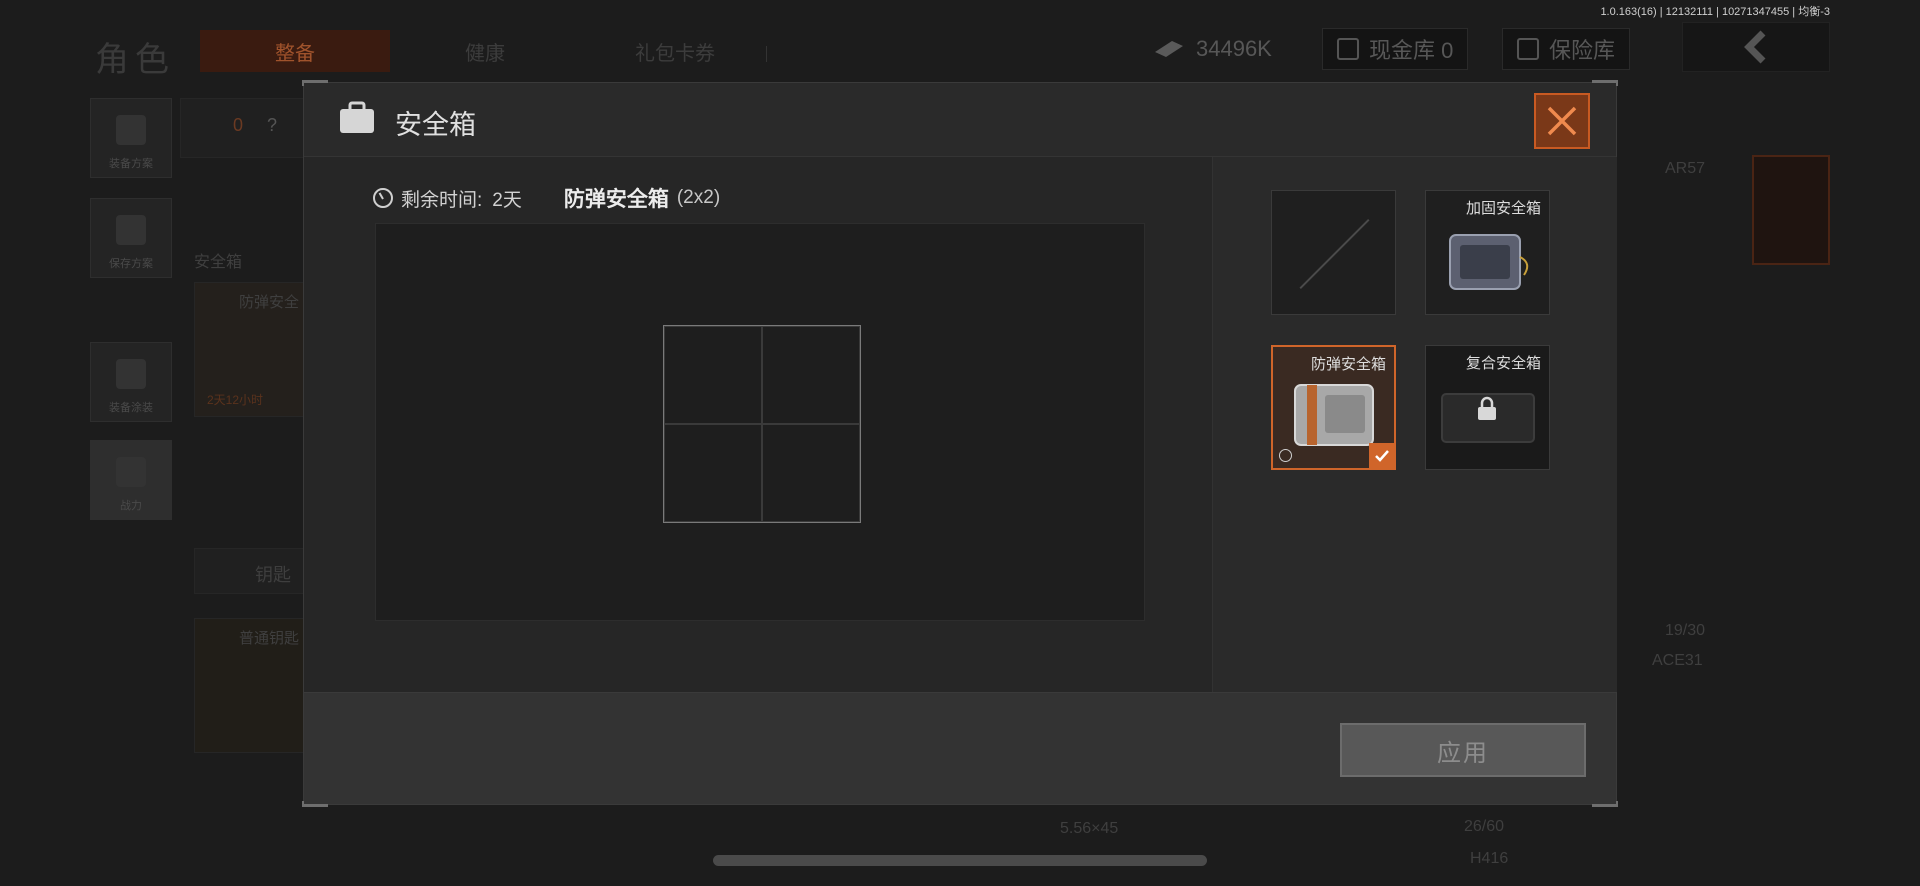 This screenshot has height=886, width=1920. I want to click on safebox-slot-empty, so click(1333, 252).